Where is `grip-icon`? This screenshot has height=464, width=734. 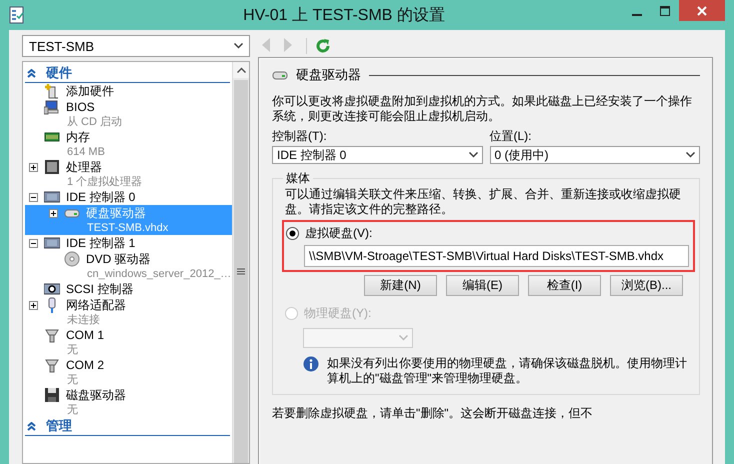
grip-icon is located at coordinates (241, 271).